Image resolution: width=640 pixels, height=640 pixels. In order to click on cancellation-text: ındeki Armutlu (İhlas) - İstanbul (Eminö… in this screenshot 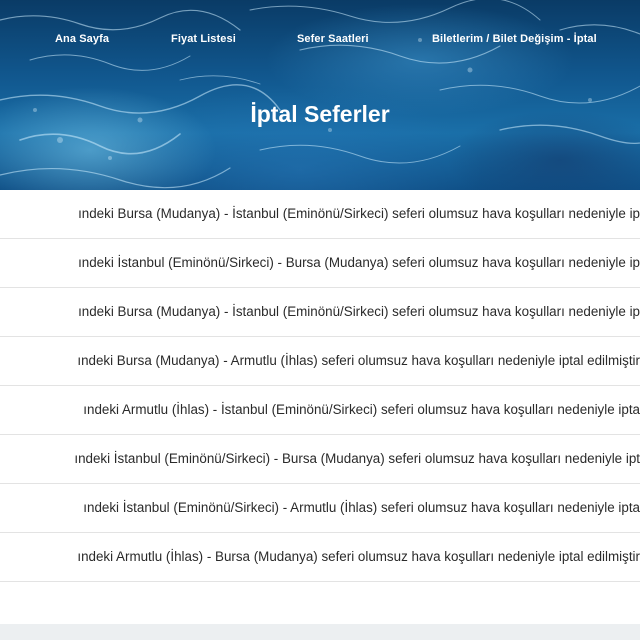, I will do `click(361, 409)`.